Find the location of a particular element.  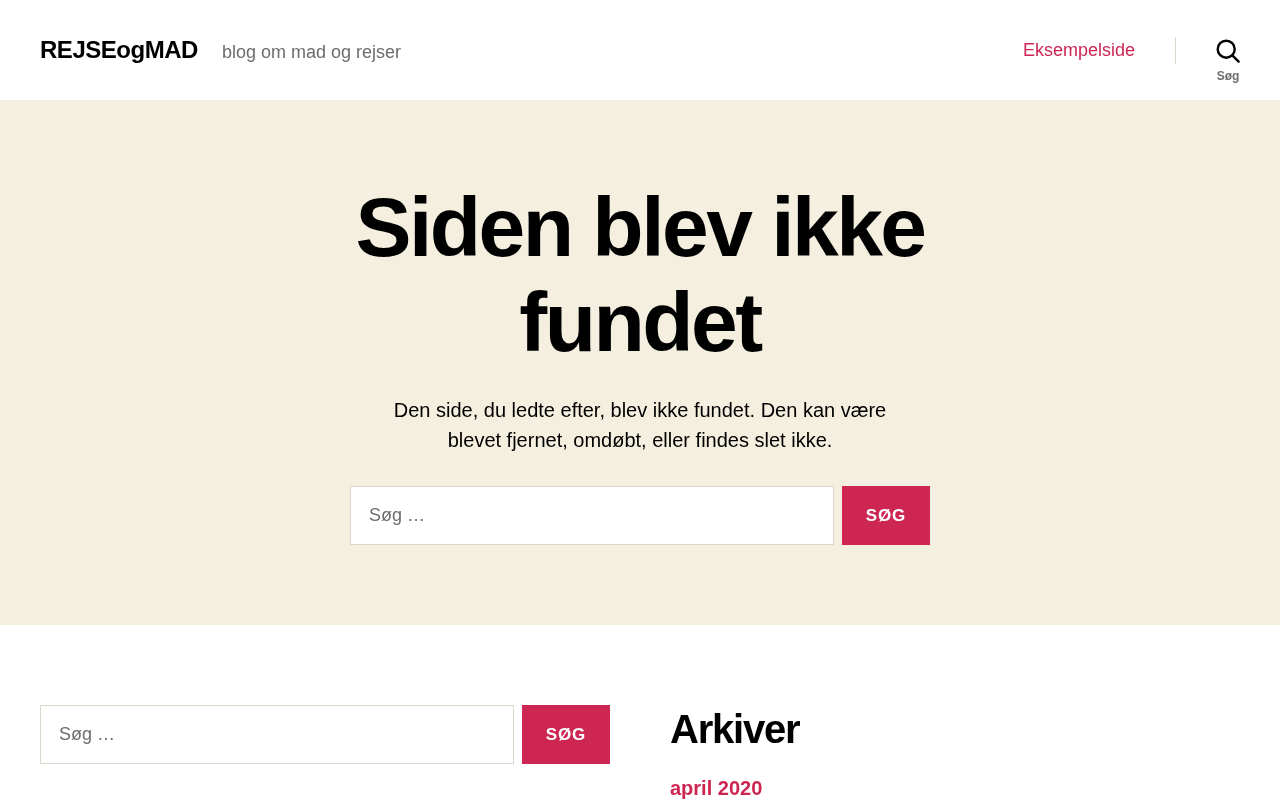

site-tagline: blog om mad og rejser is located at coordinates (311, 52).